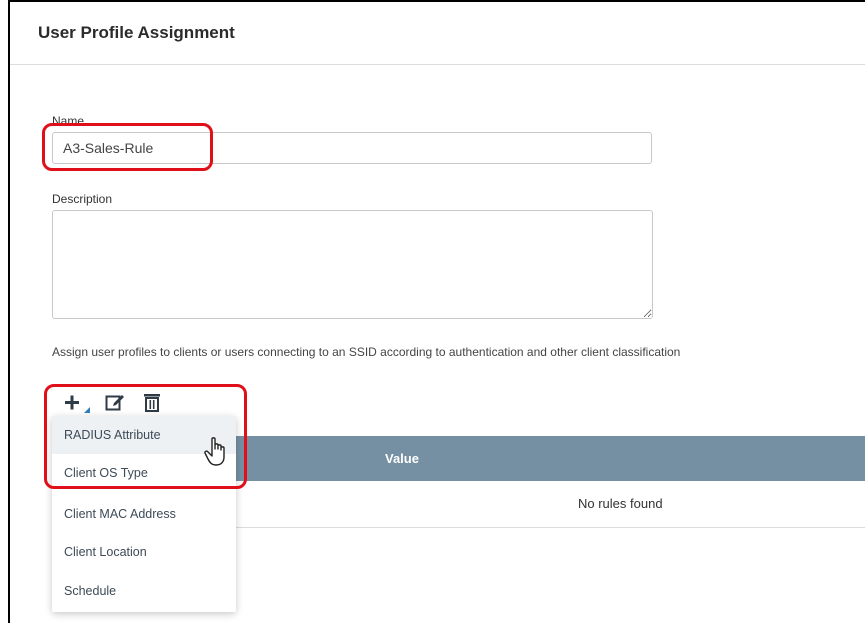 Image resolution: width=865 pixels, height=623 pixels. What do you see at coordinates (144, 514) in the screenshot?
I see `menu-item-client-mac-address: Client MAC Address` at bounding box center [144, 514].